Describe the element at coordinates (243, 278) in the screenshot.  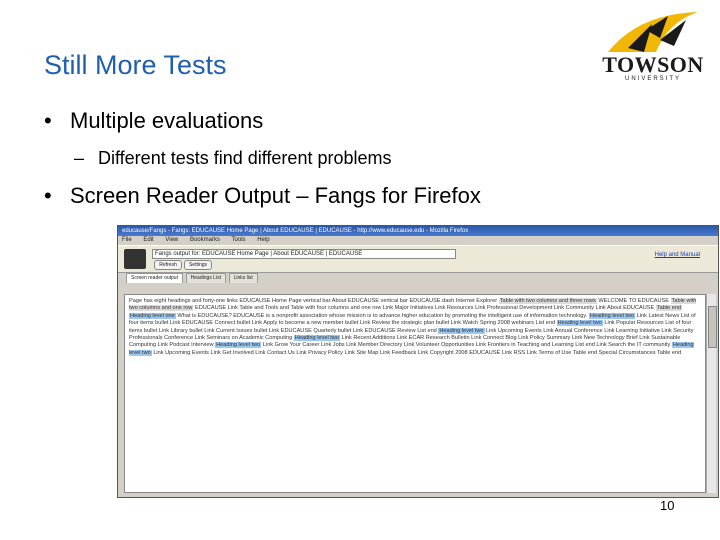
I see `tab-links-list: Links list` at that location.